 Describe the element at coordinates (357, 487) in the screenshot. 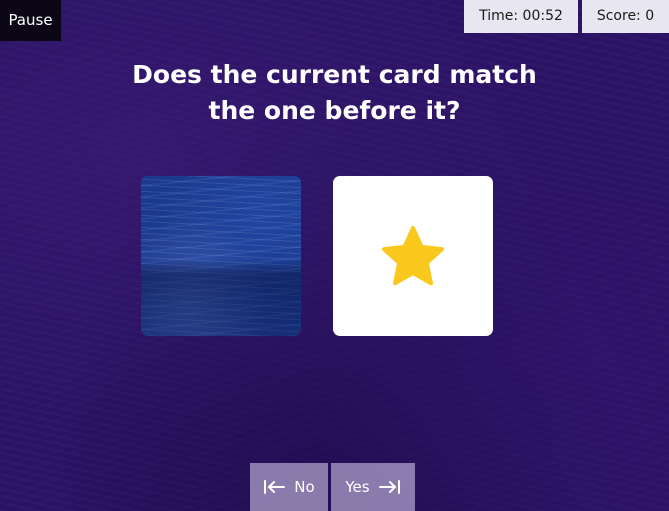

I see `yes-button-label: Yes` at that location.